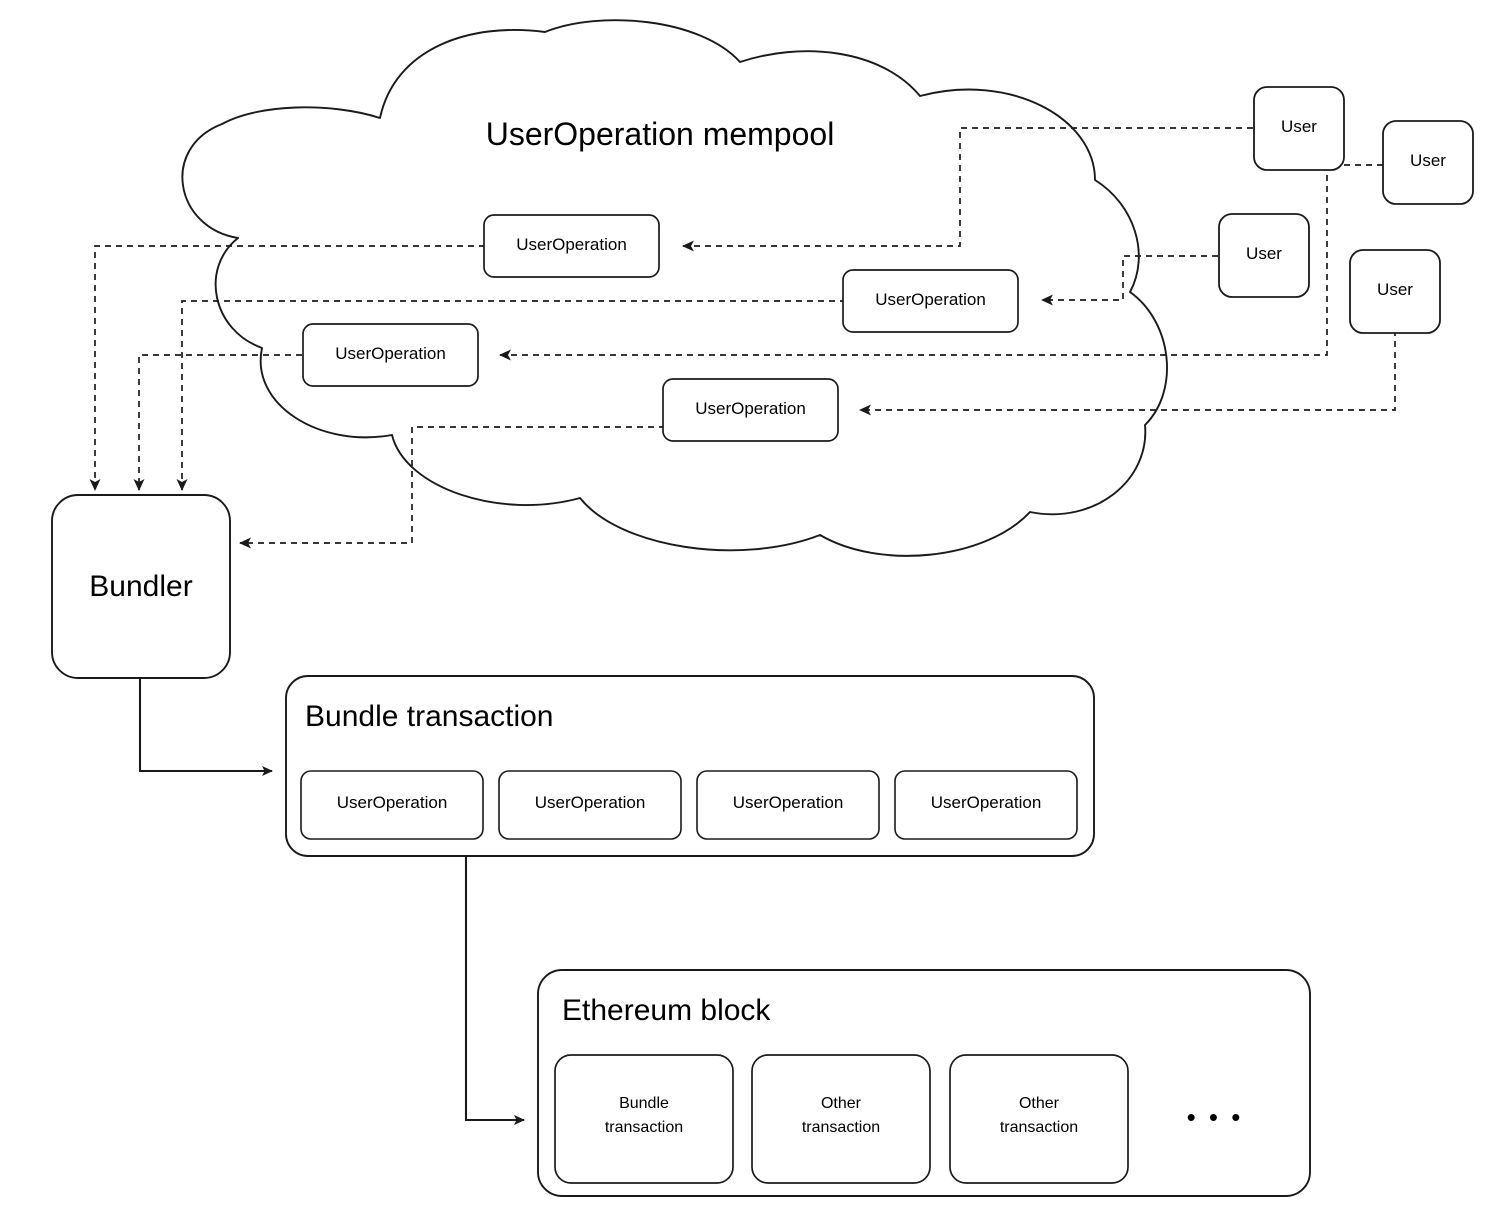  What do you see at coordinates (1346, 210) in the screenshot?
I see `user-boxes` at bounding box center [1346, 210].